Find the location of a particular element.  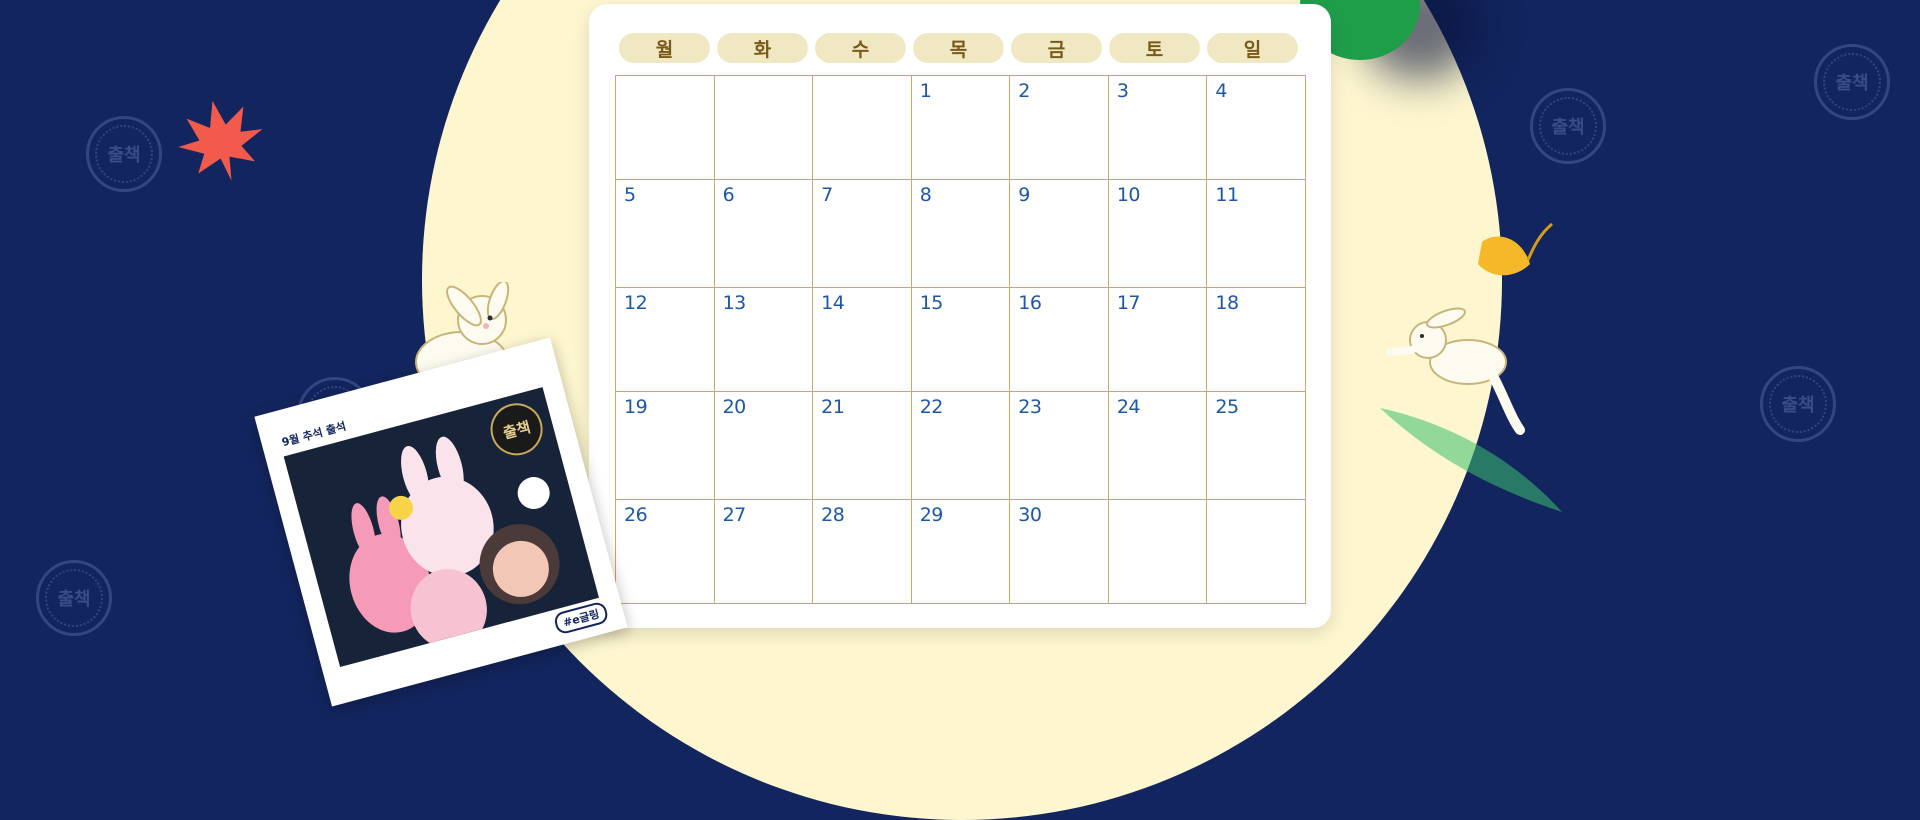

calendar-day-cell: 20 is located at coordinates (764, 446).